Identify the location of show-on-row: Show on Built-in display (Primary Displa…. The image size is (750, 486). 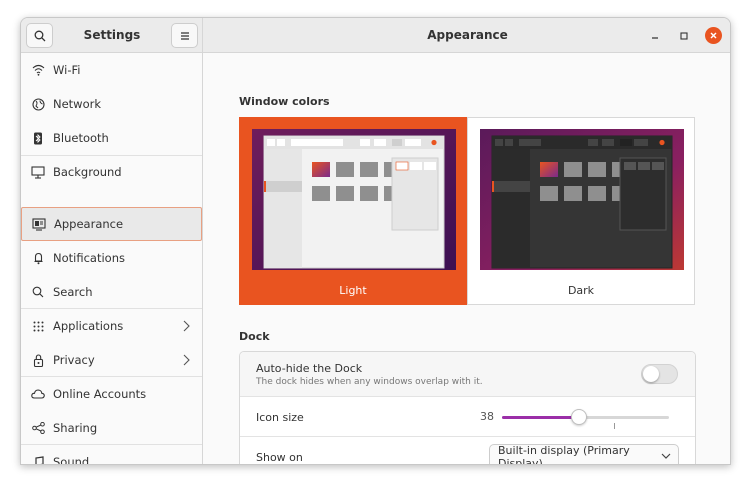
(467, 451).